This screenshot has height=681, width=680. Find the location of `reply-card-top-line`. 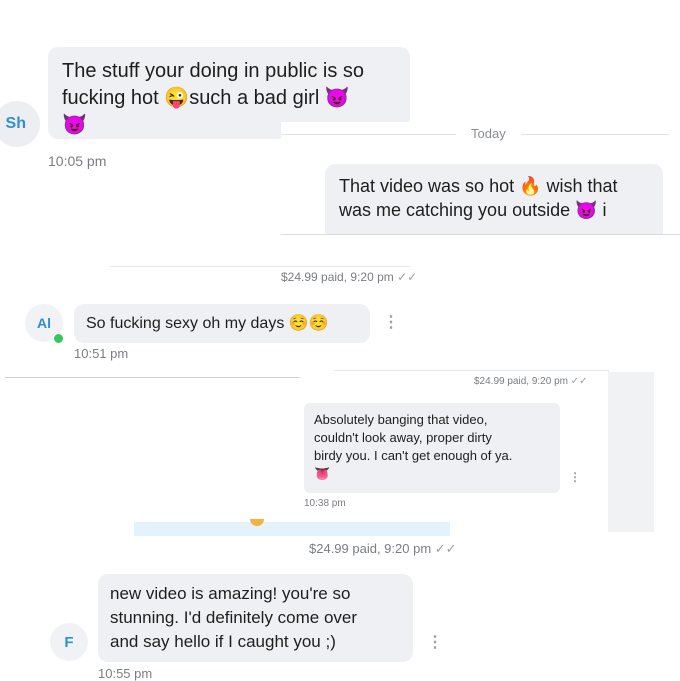

reply-card-top-line is located at coordinates (471, 370).